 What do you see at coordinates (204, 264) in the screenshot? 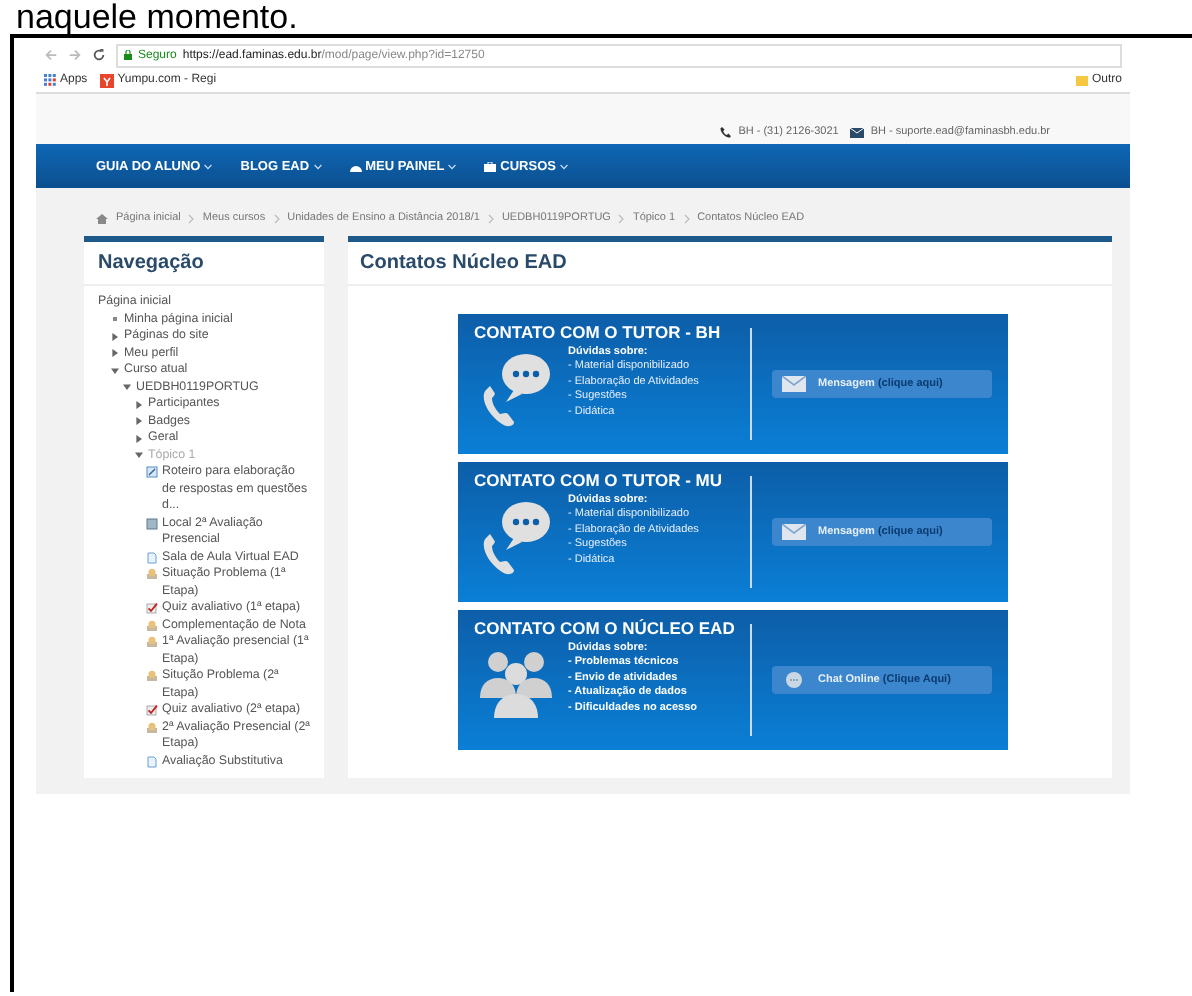
I see `panel-title: Navegação` at bounding box center [204, 264].